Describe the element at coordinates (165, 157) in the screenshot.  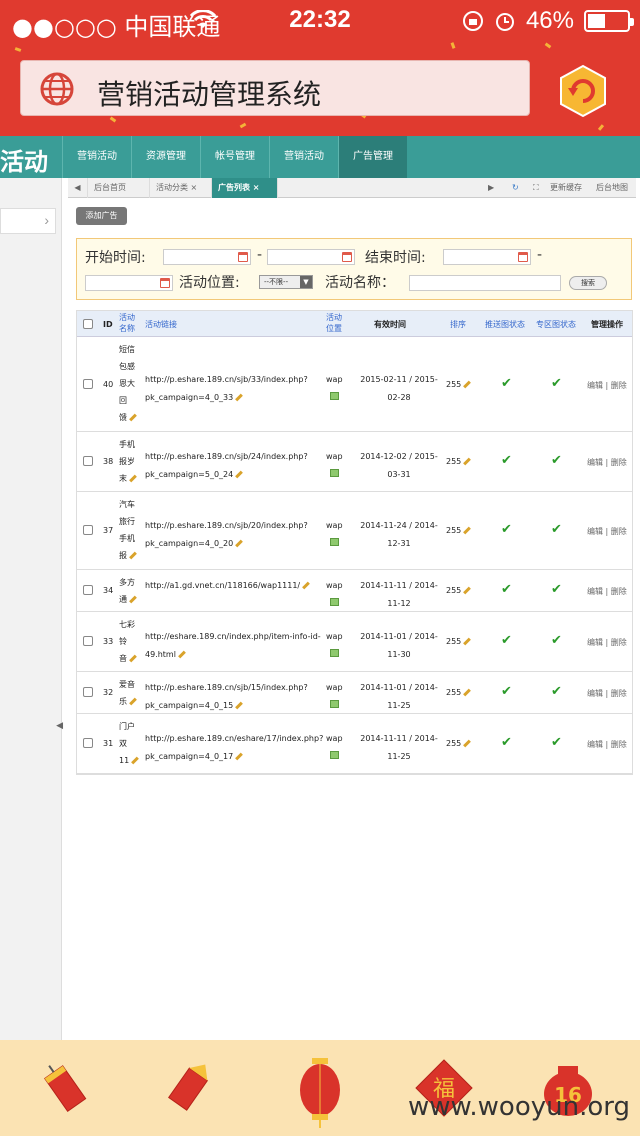
I see `nav-tab-resources: 资源管理` at that location.